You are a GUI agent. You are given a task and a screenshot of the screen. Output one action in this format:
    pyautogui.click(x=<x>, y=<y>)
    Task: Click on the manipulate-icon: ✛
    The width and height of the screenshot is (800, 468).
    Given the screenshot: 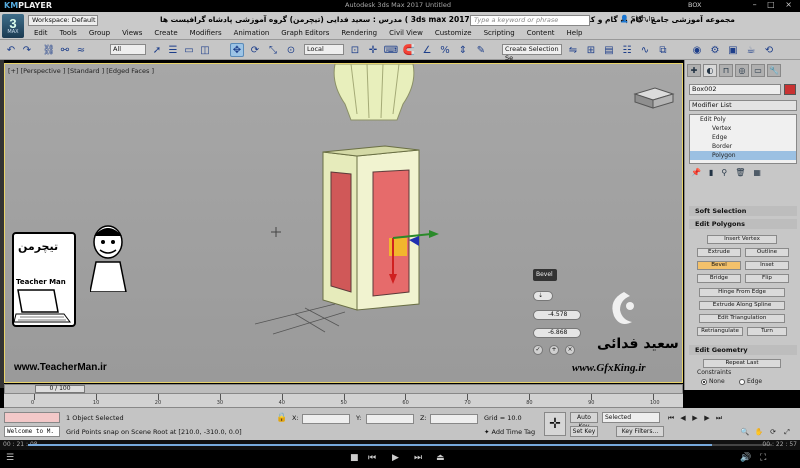 What is the action you would take?
    pyautogui.click(x=373, y=50)
    